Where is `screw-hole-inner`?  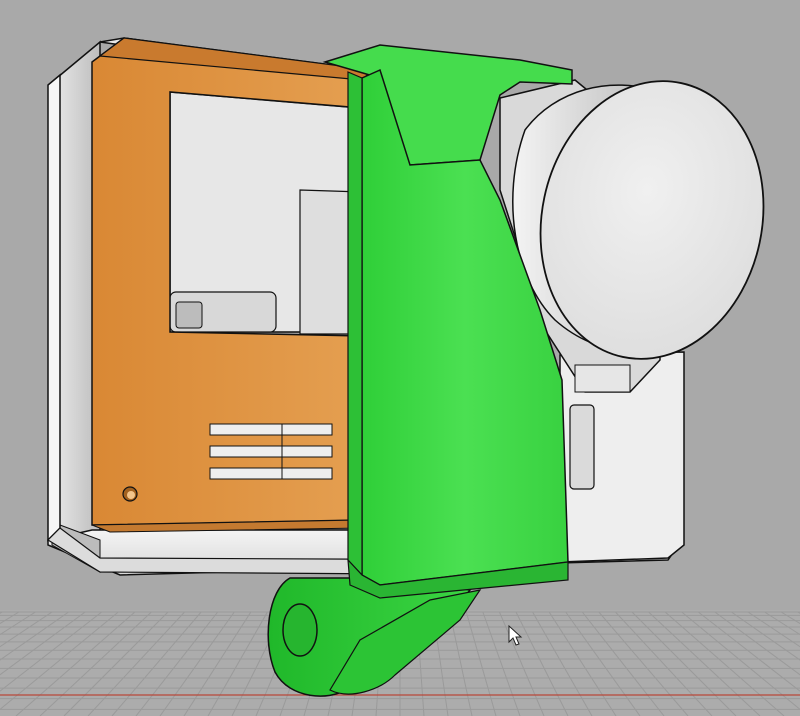 screw-hole-inner is located at coordinates (131, 495).